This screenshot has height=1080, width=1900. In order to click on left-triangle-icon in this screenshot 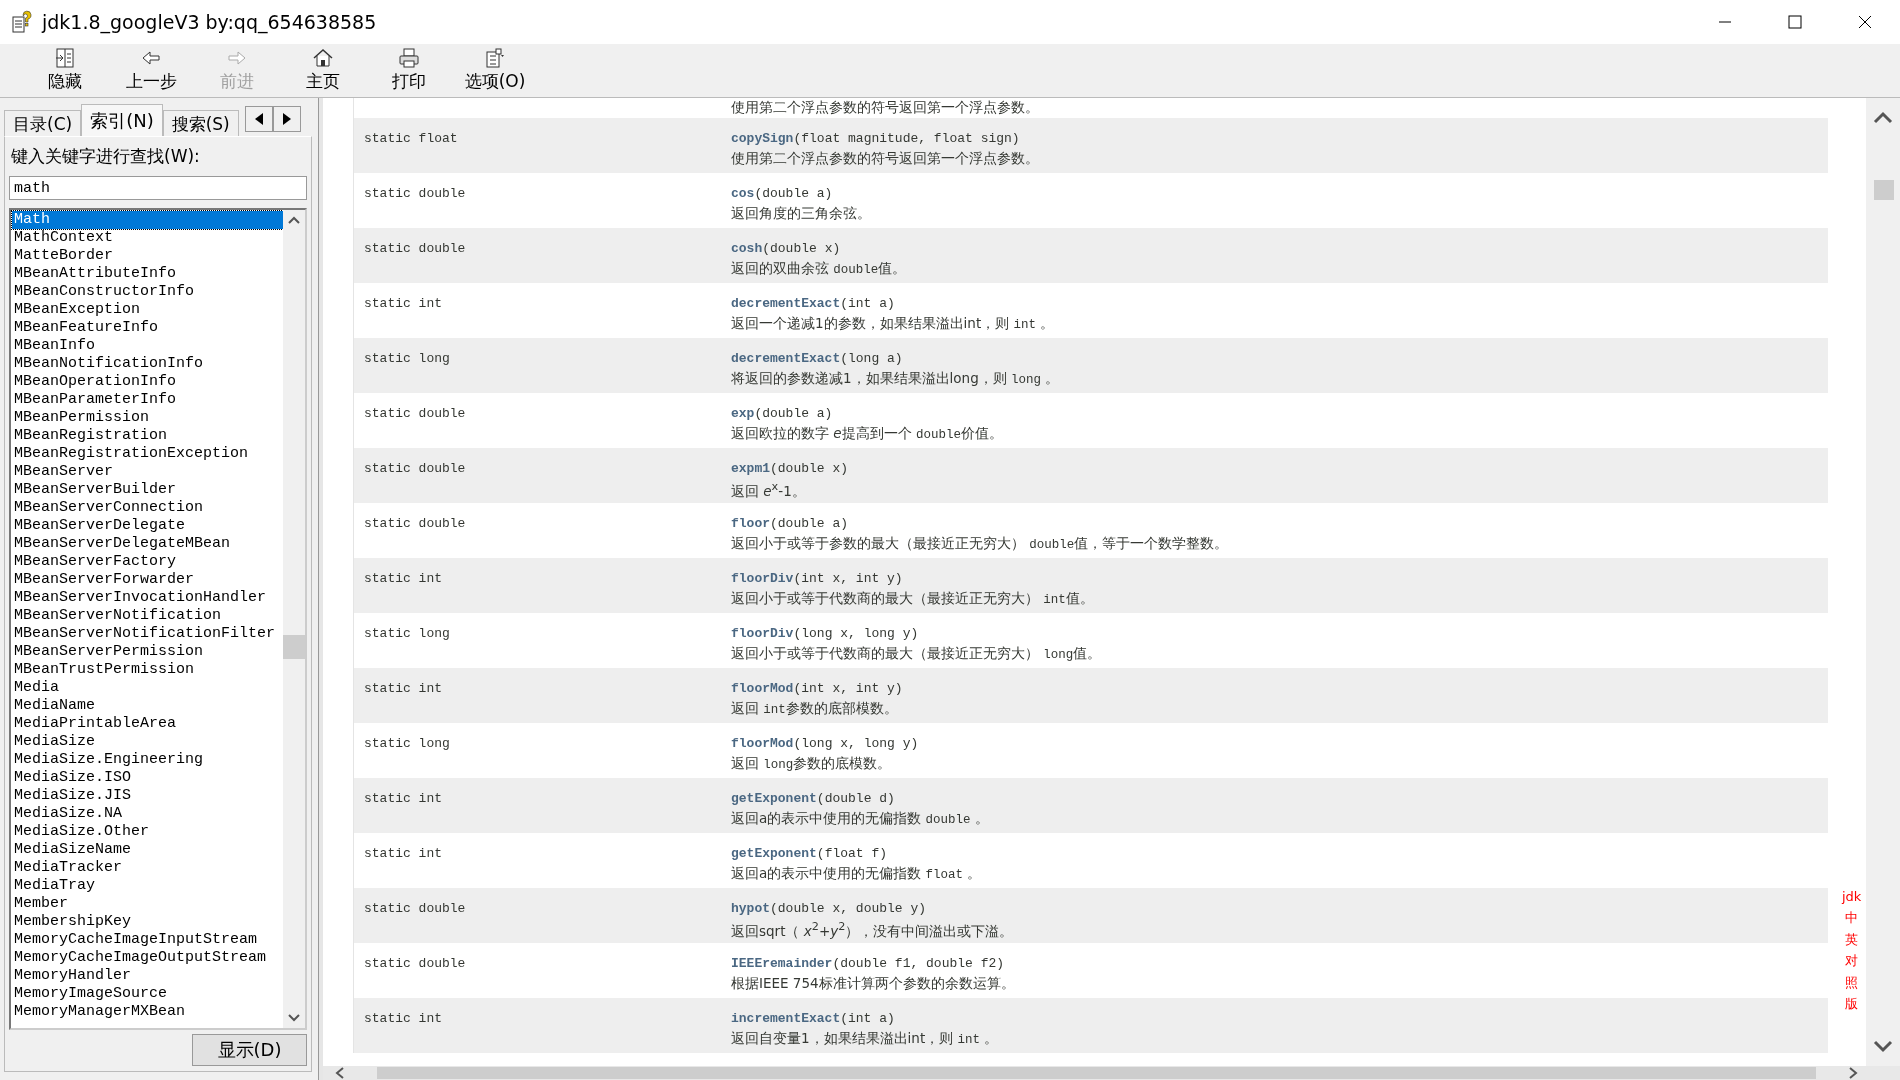, I will do `click(258, 119)`.